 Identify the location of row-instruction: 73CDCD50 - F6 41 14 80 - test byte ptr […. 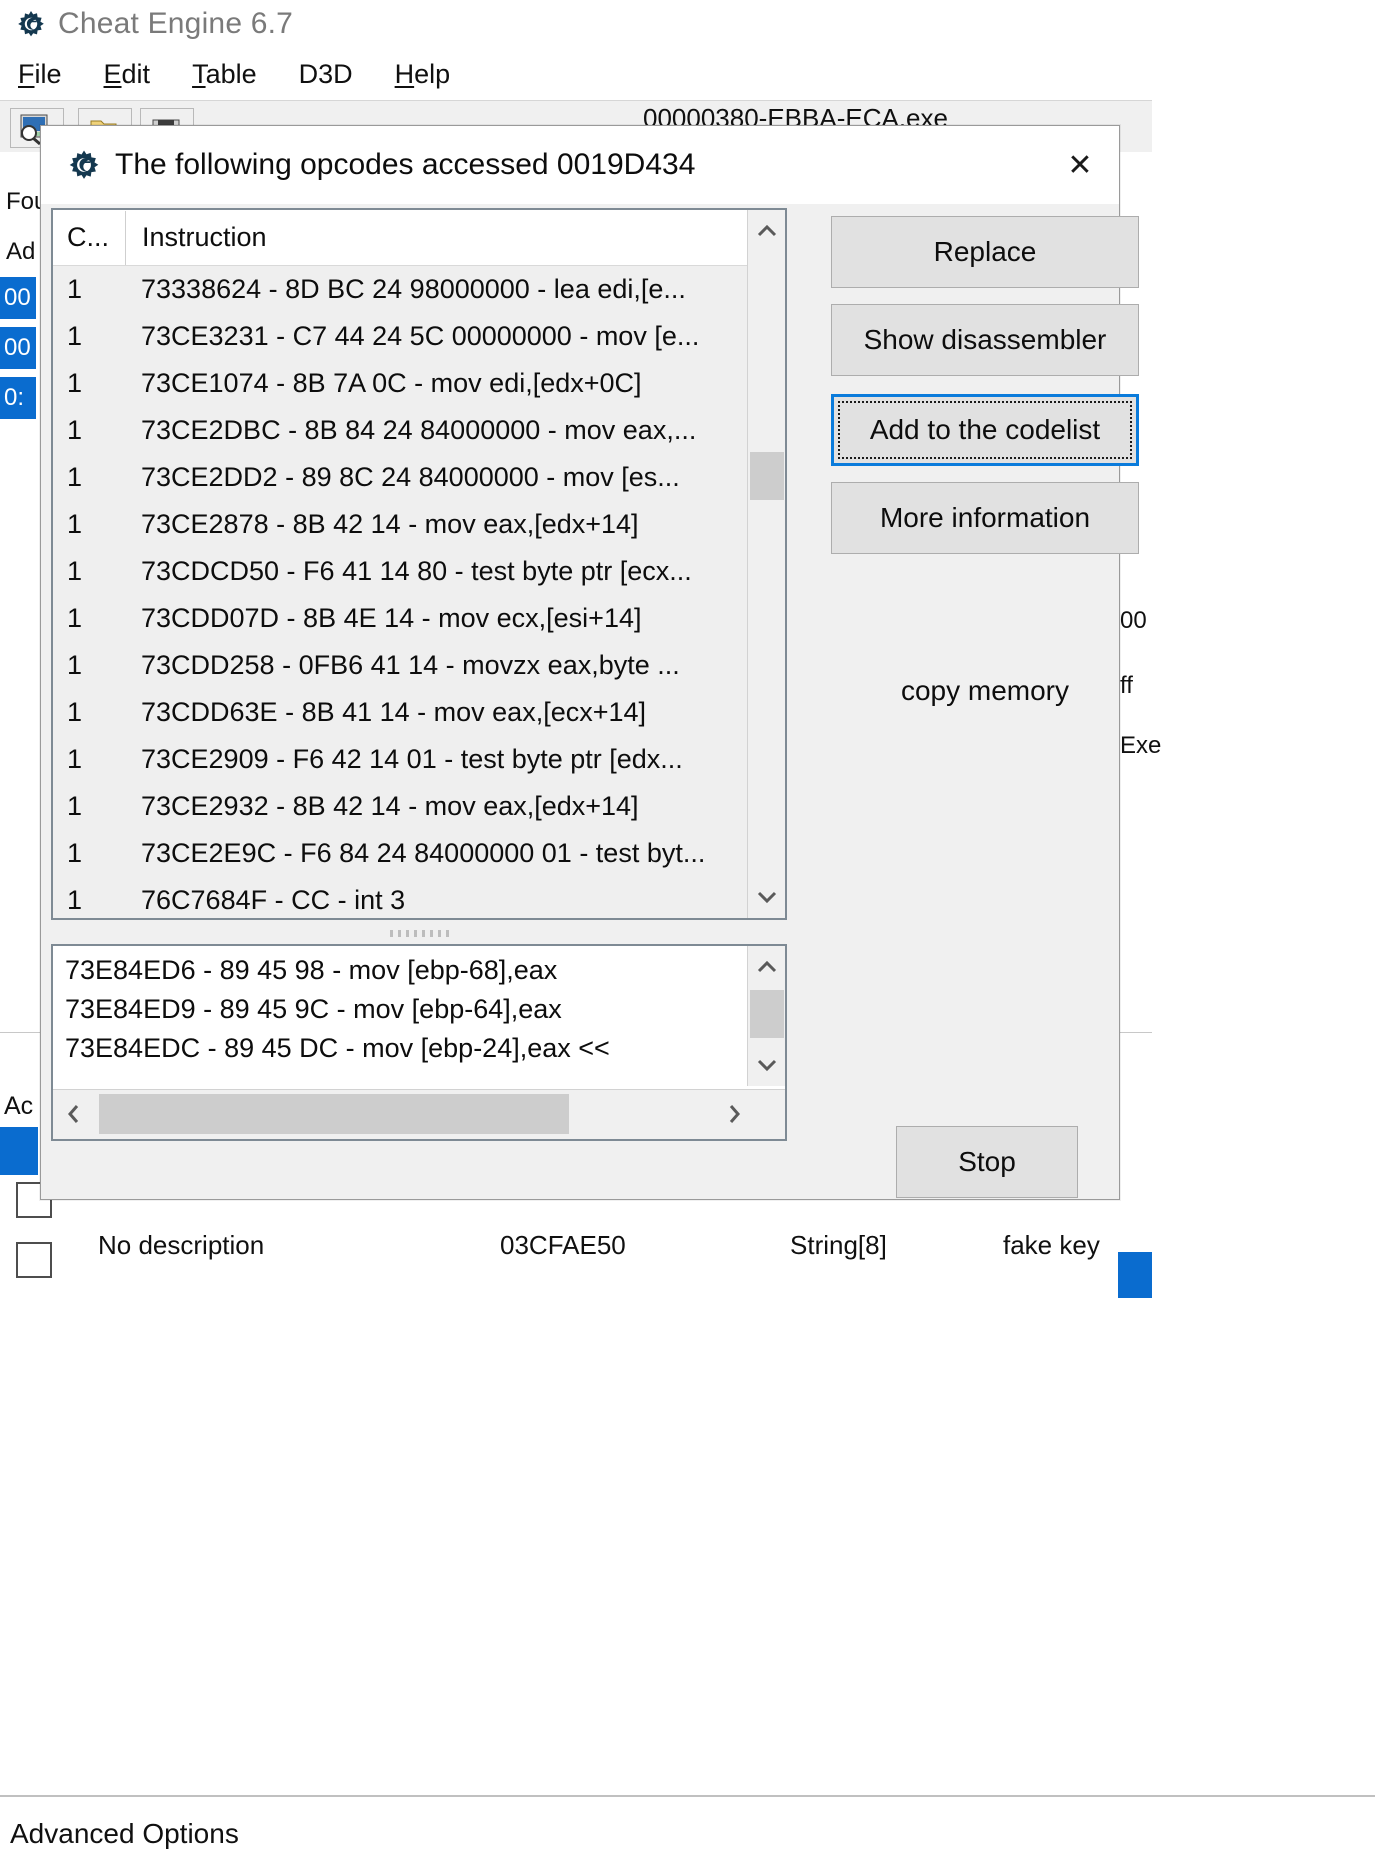
(416, 571).